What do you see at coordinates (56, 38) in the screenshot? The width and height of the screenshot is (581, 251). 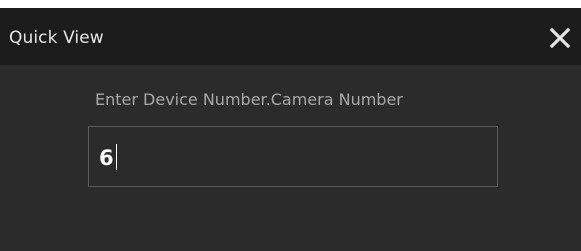 I see `dialog-title: Quick View` at bounding box center [56, 38].